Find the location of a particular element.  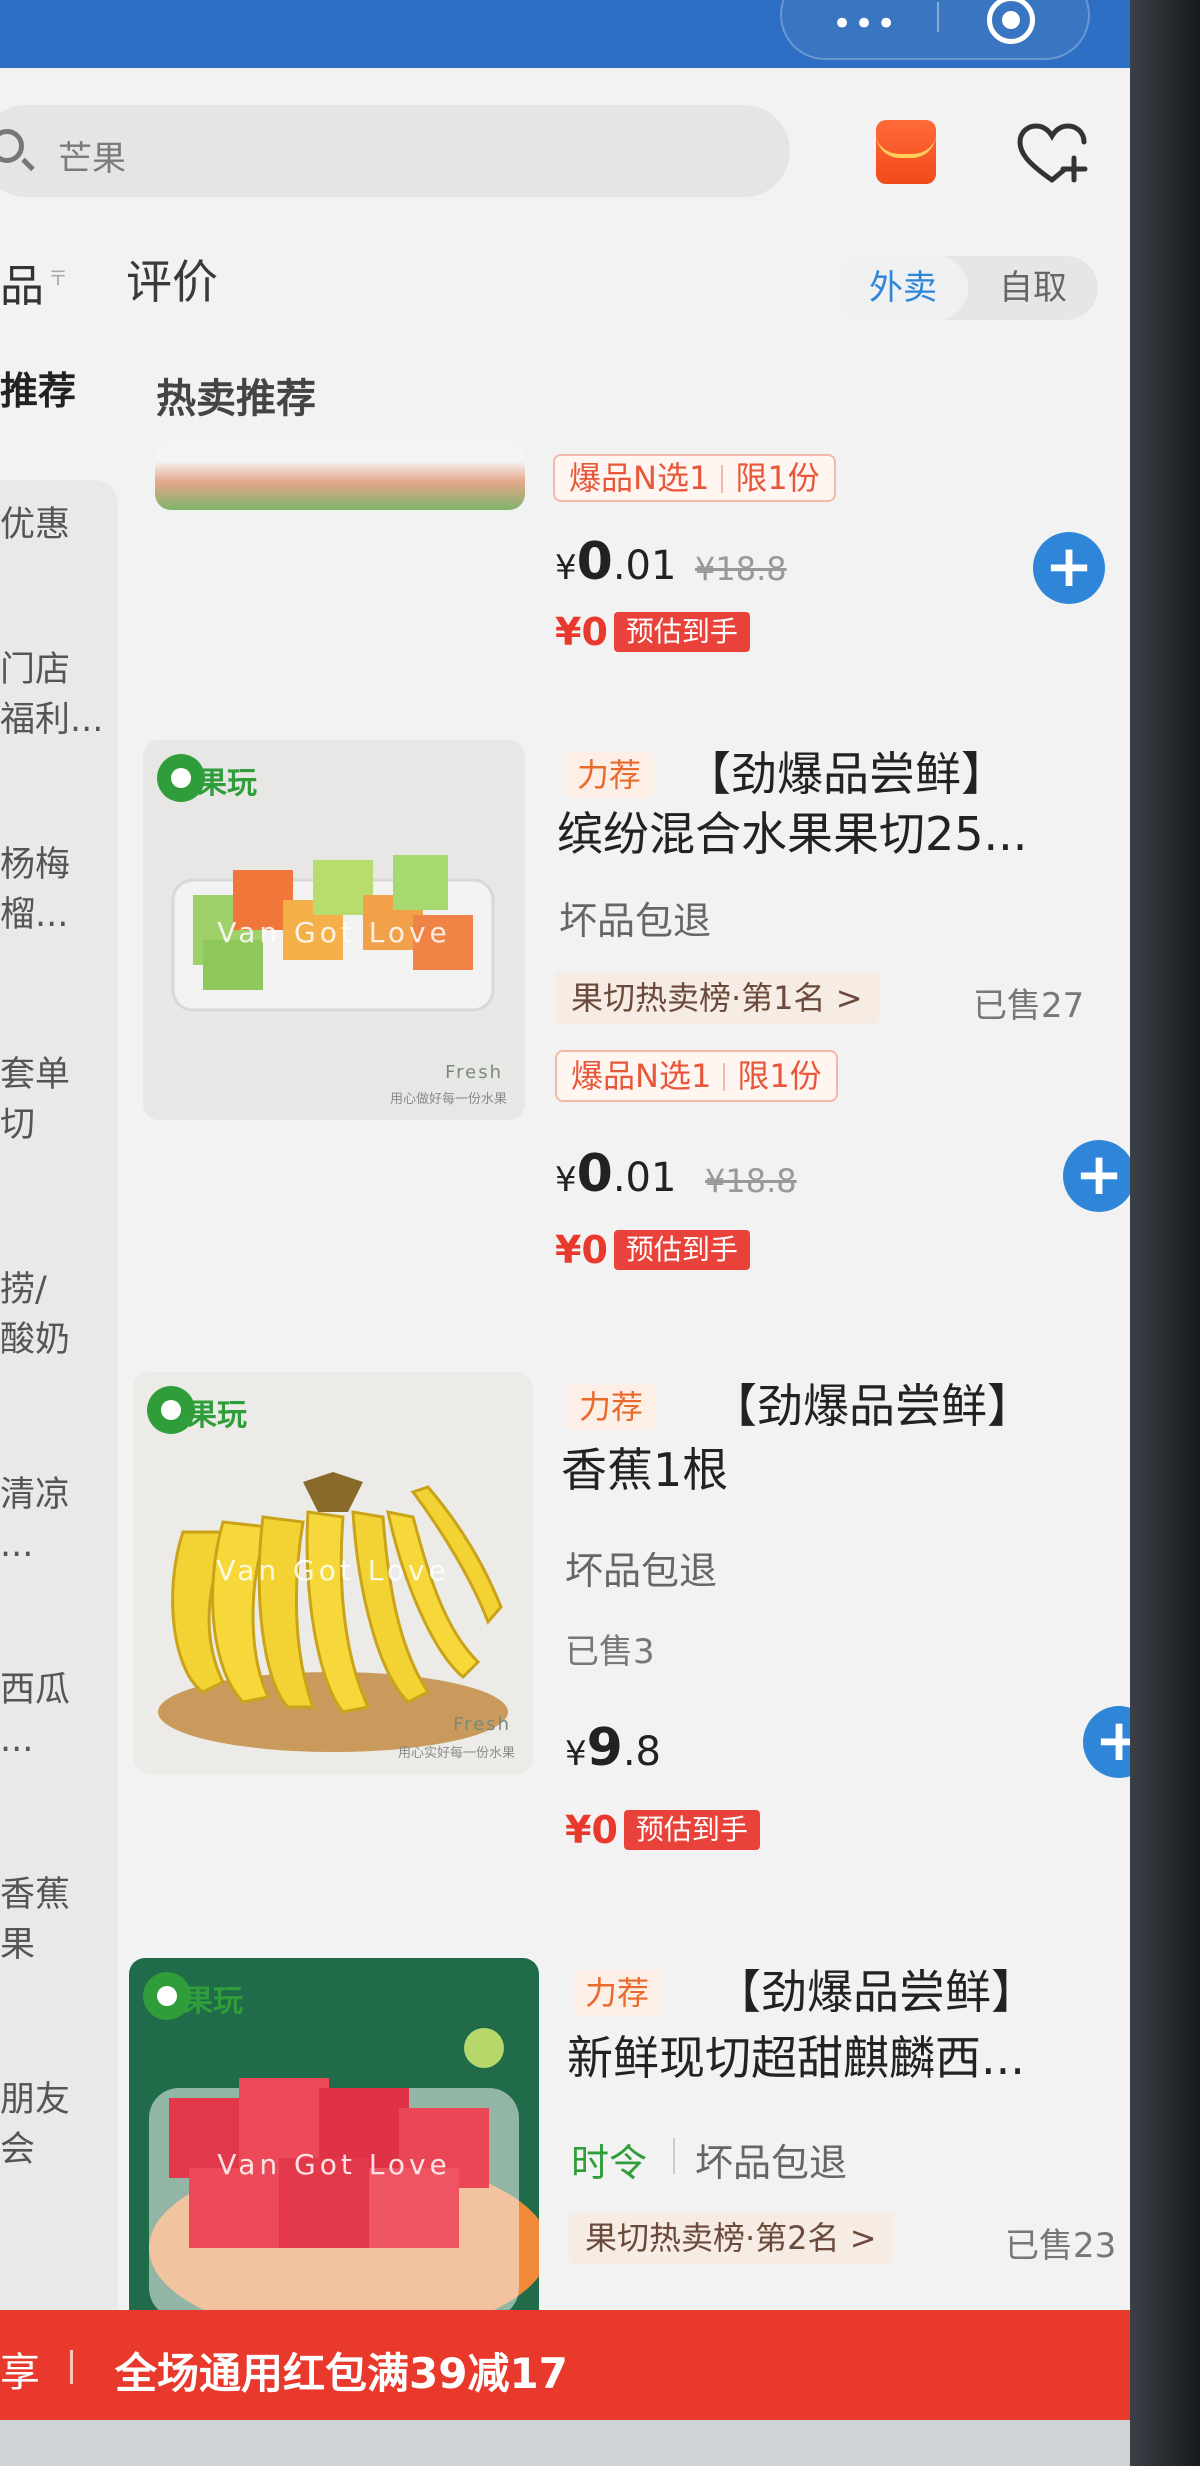

device-frame is located at coordinates (1165, 1233).